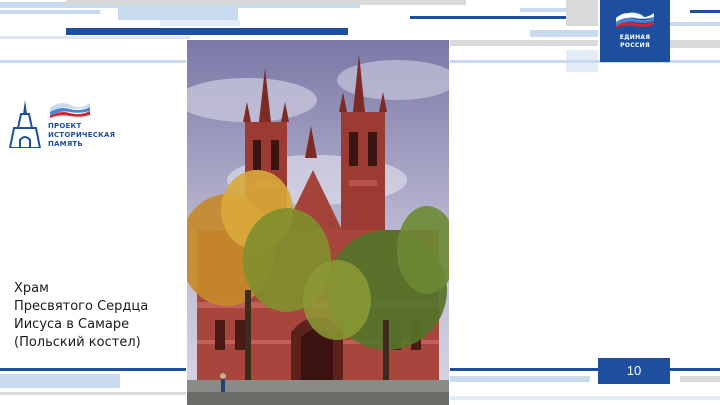 The image size is (720, 405). I want to click on project-logo-line2: ИСТОРИЧЕСКАЯ, so click(82, 135).